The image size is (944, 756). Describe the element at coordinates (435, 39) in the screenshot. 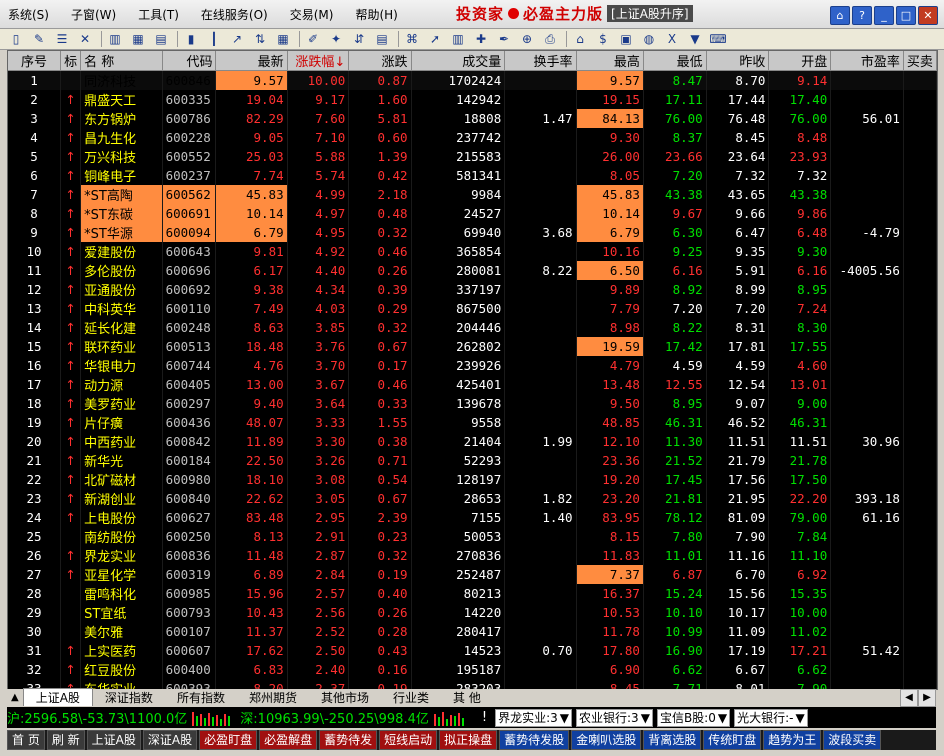

I see `arrow-icon: ➚` at that location.